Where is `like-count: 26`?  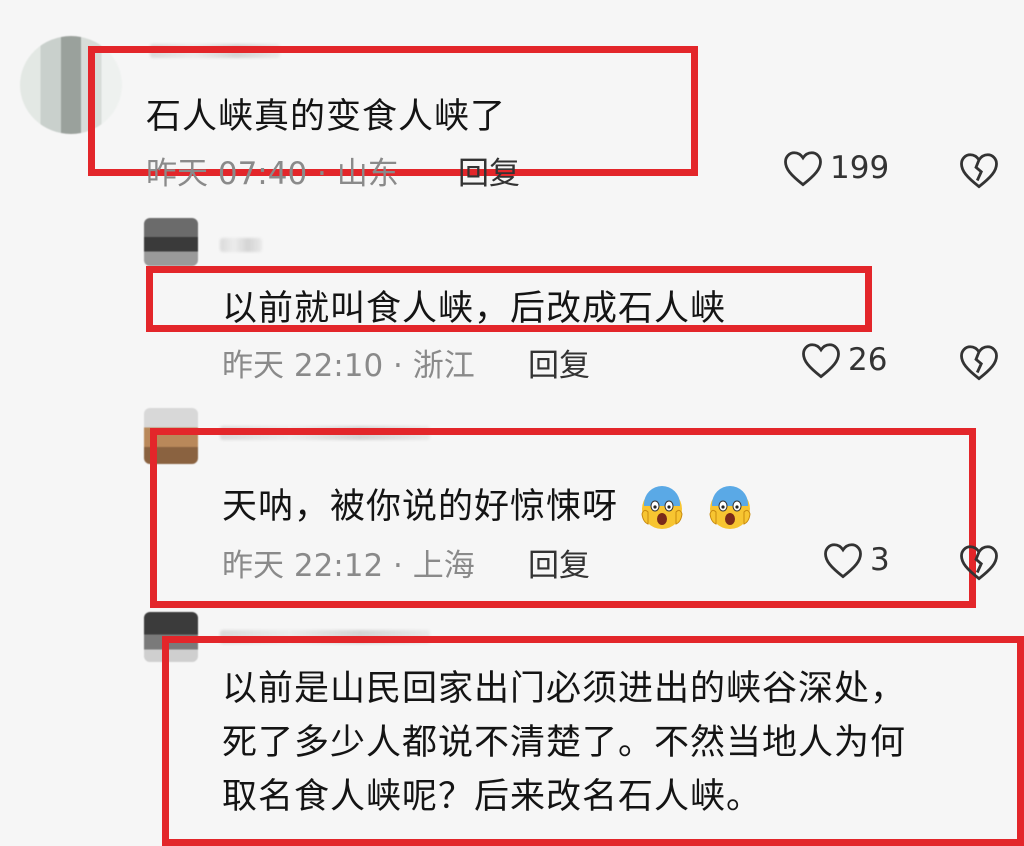
like-count: 26 is located at coordinates (868, 360).